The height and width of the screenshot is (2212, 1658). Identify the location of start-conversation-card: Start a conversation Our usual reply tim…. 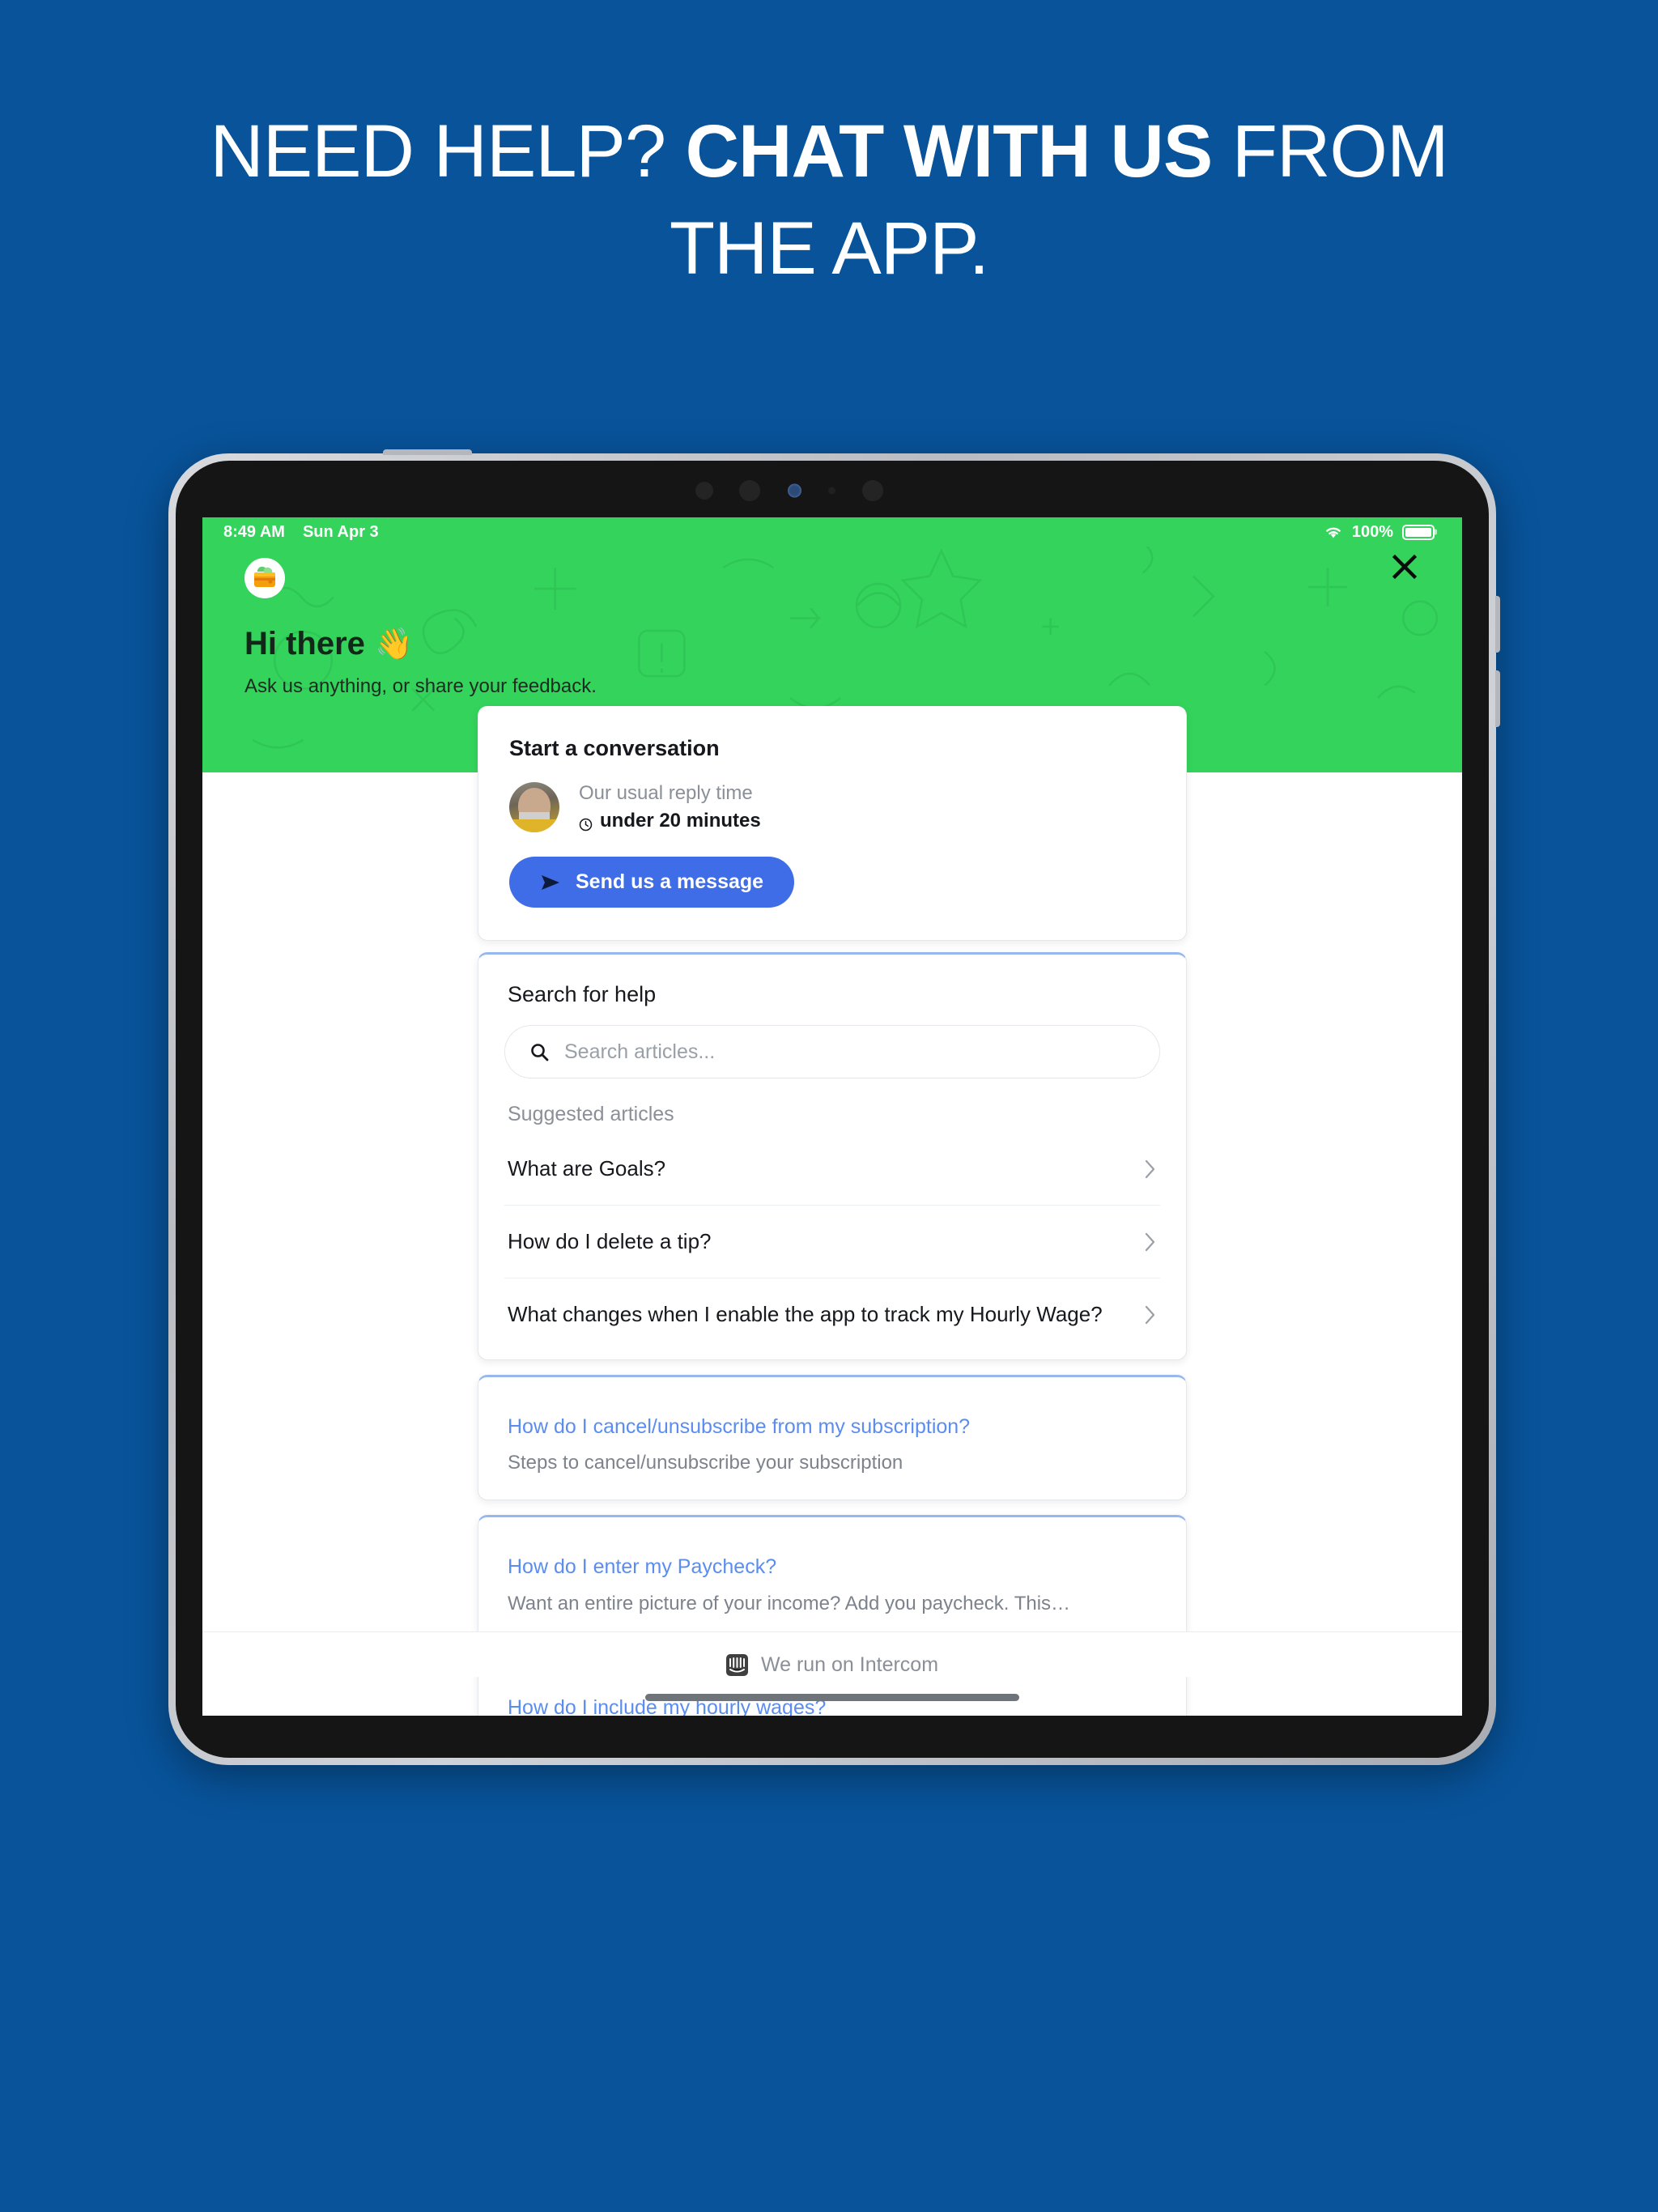
(832, 824).